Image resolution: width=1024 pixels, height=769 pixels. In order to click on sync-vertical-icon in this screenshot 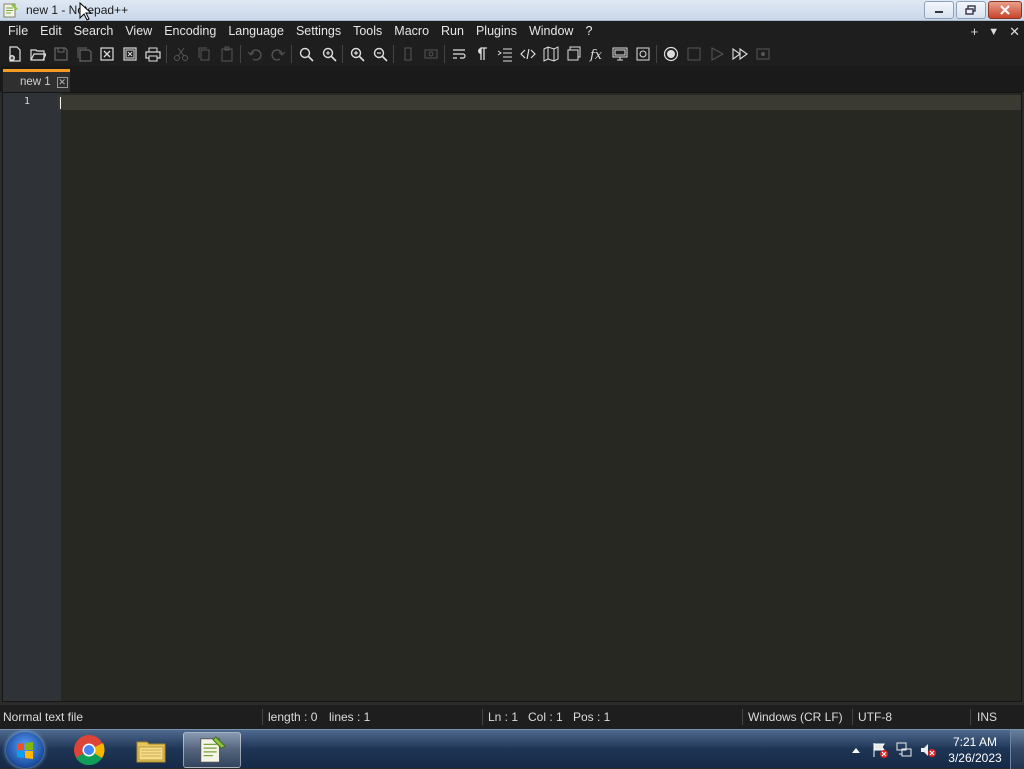, I will do `click(407, 54)`.